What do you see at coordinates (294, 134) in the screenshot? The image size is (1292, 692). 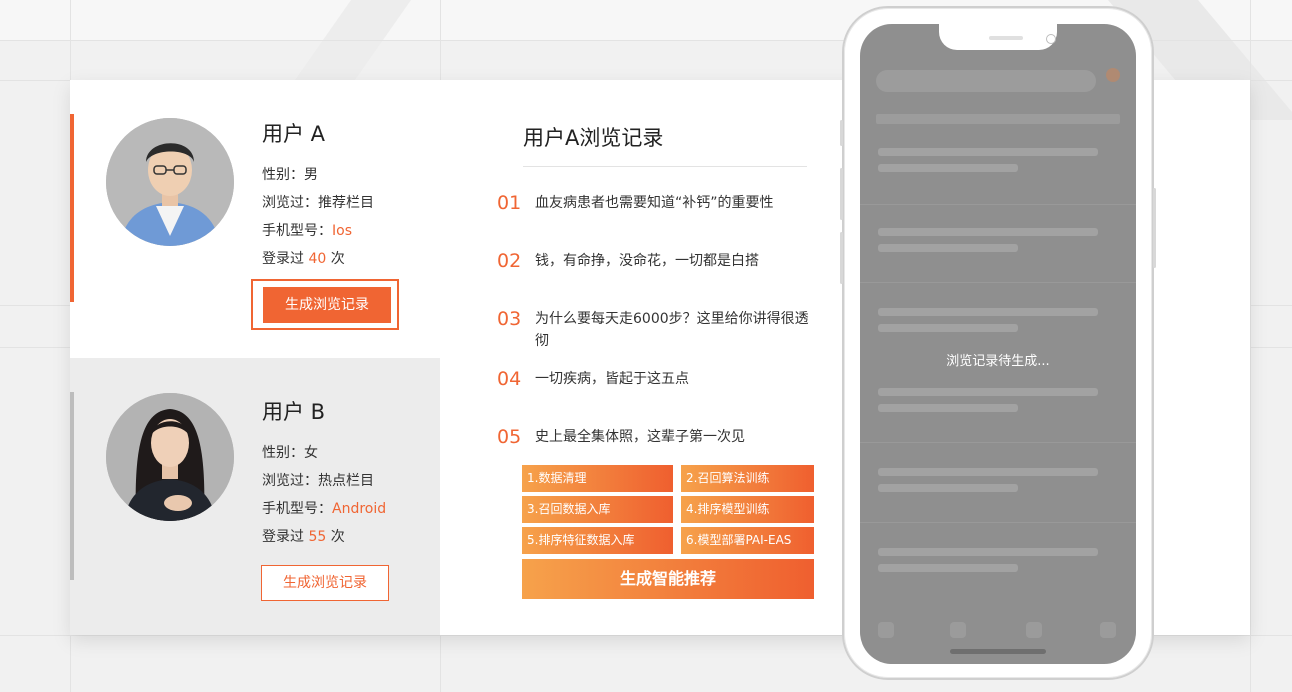 I see `user-name: 用户 A` at bounding box center [294, 134].